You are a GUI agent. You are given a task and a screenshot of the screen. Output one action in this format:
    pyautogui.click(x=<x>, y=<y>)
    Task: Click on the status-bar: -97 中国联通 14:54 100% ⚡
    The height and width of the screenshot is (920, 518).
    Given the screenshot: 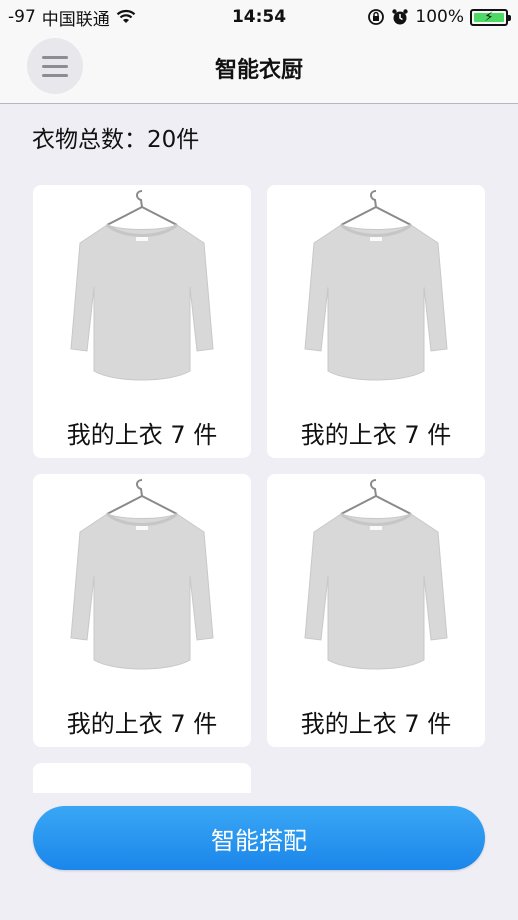 What is the action you would take?
    pyautogui.click(x=259, y=17)
    